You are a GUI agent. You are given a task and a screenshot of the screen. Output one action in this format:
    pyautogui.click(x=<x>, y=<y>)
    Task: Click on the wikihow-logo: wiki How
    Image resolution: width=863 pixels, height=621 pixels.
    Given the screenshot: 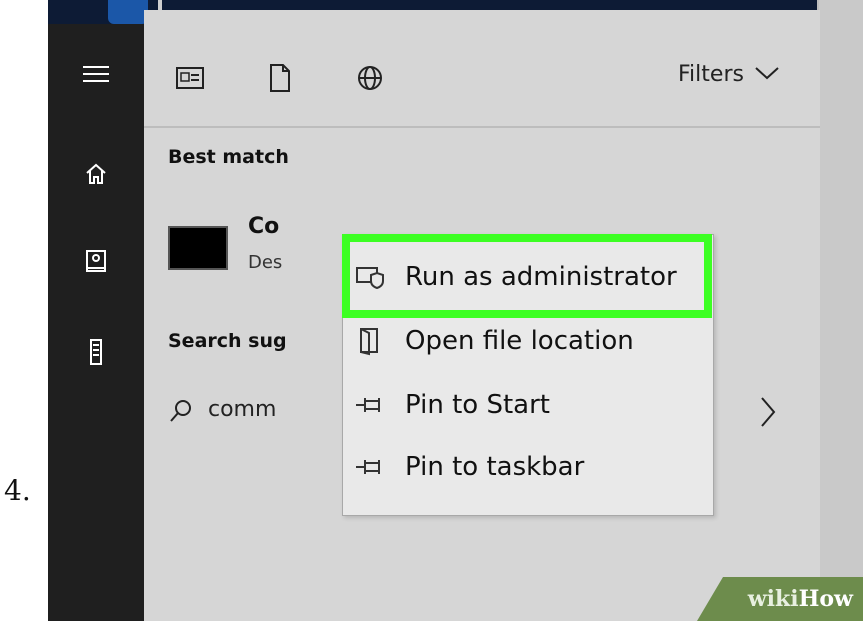 What is the action you would take?
    pyautogui.click(x=780, y=599)
    